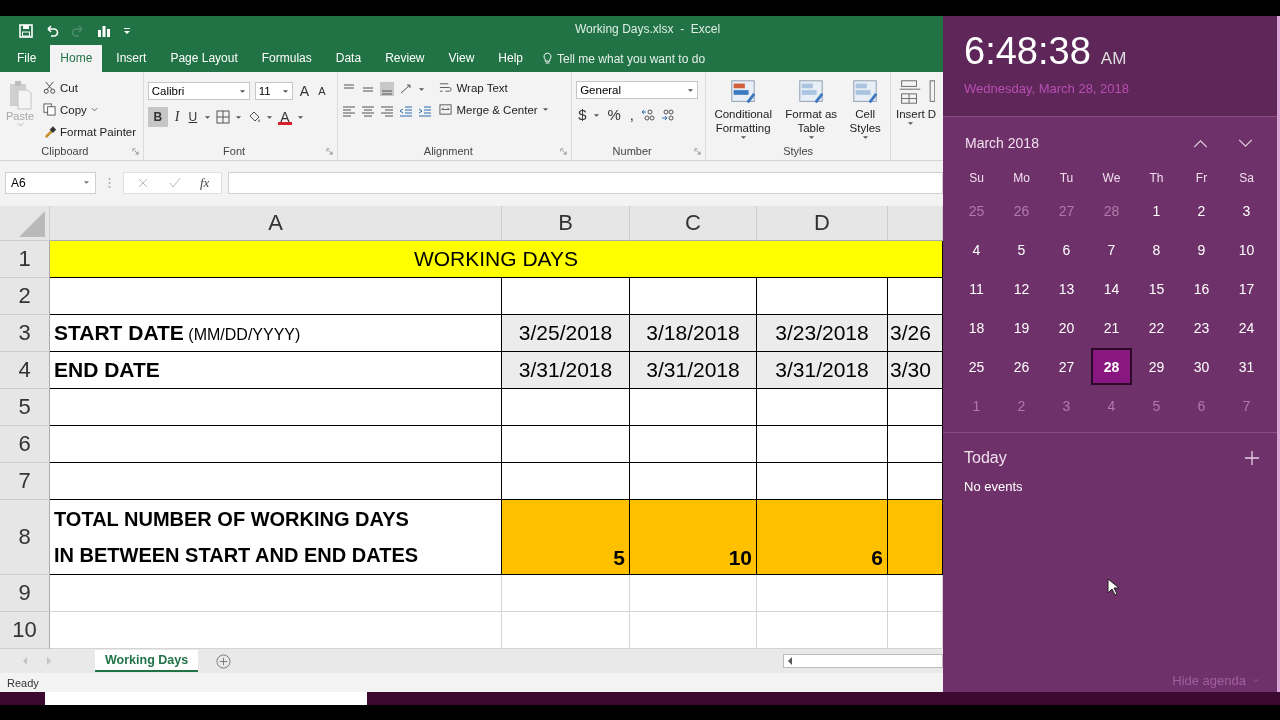  What do you see at coordinates (667, 115) in the screenshot?
I see `decrease-decimal-icon` at bounding box center [667, 115].